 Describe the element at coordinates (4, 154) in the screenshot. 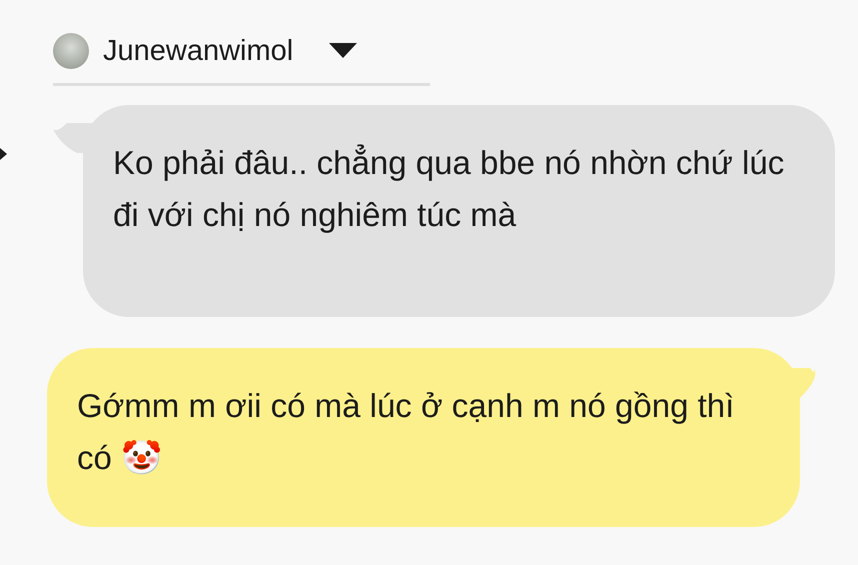

I see `arrow-icon` at that location.